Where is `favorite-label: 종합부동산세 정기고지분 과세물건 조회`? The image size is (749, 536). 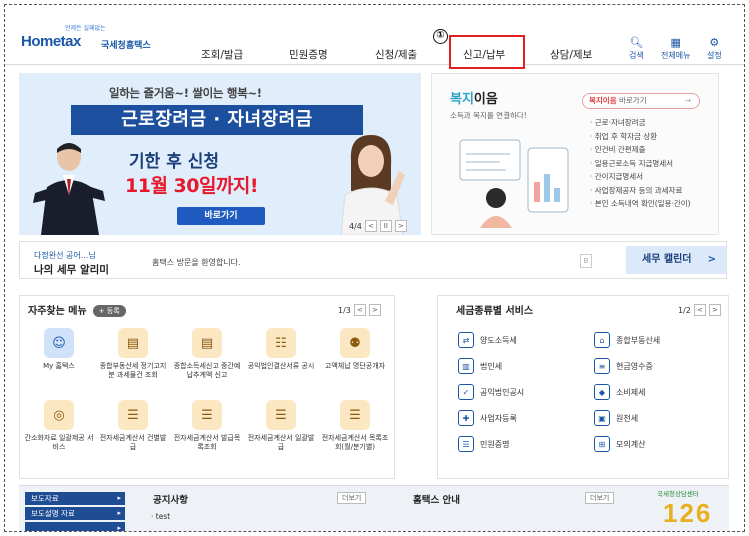 favorite-label: 종합부동산세 정기고지분 과세물건 조회 is located at coordinates (133, 370).